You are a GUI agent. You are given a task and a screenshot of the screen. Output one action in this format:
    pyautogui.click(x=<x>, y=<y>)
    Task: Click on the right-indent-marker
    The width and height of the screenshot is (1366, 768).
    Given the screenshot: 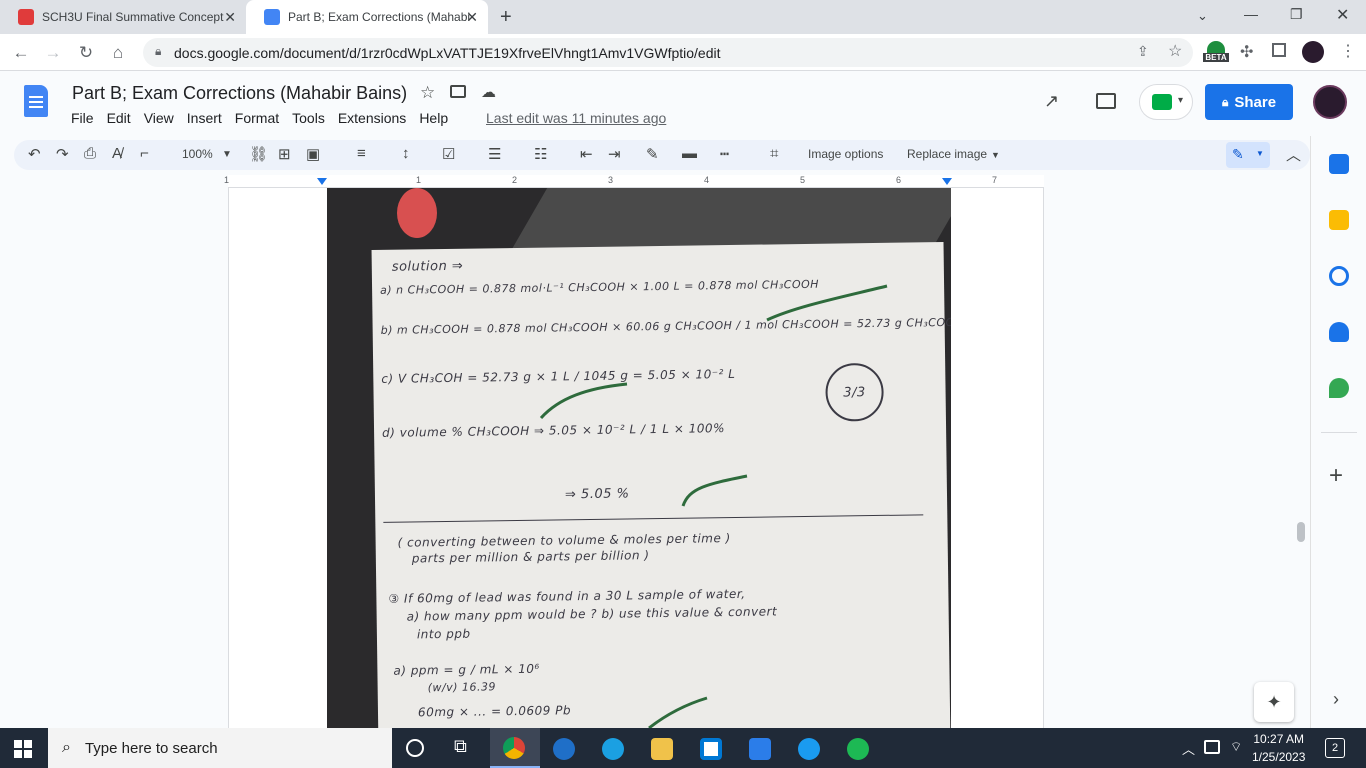 What is the action you would take?
    pyautogui.click(x=947, y=181)
    